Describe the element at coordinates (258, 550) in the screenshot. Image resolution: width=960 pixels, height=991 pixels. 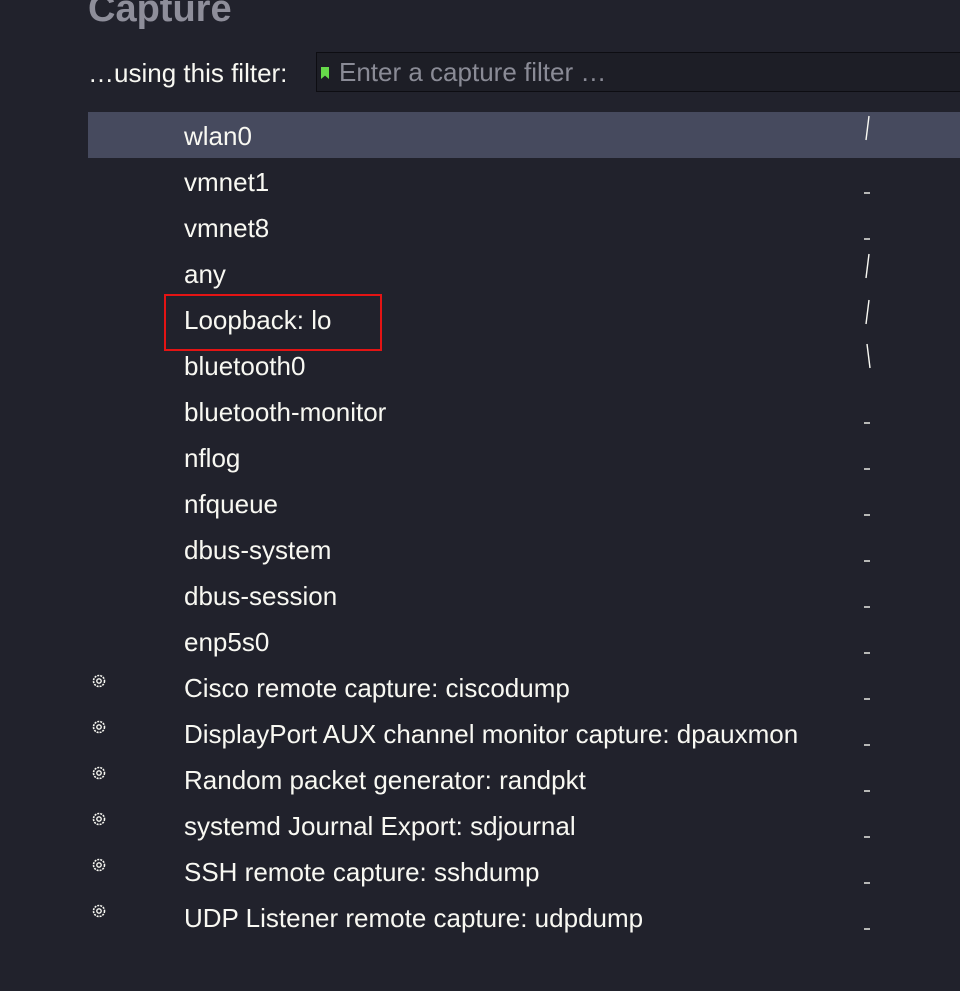
I see `interface-name: dbus-system` at that location.